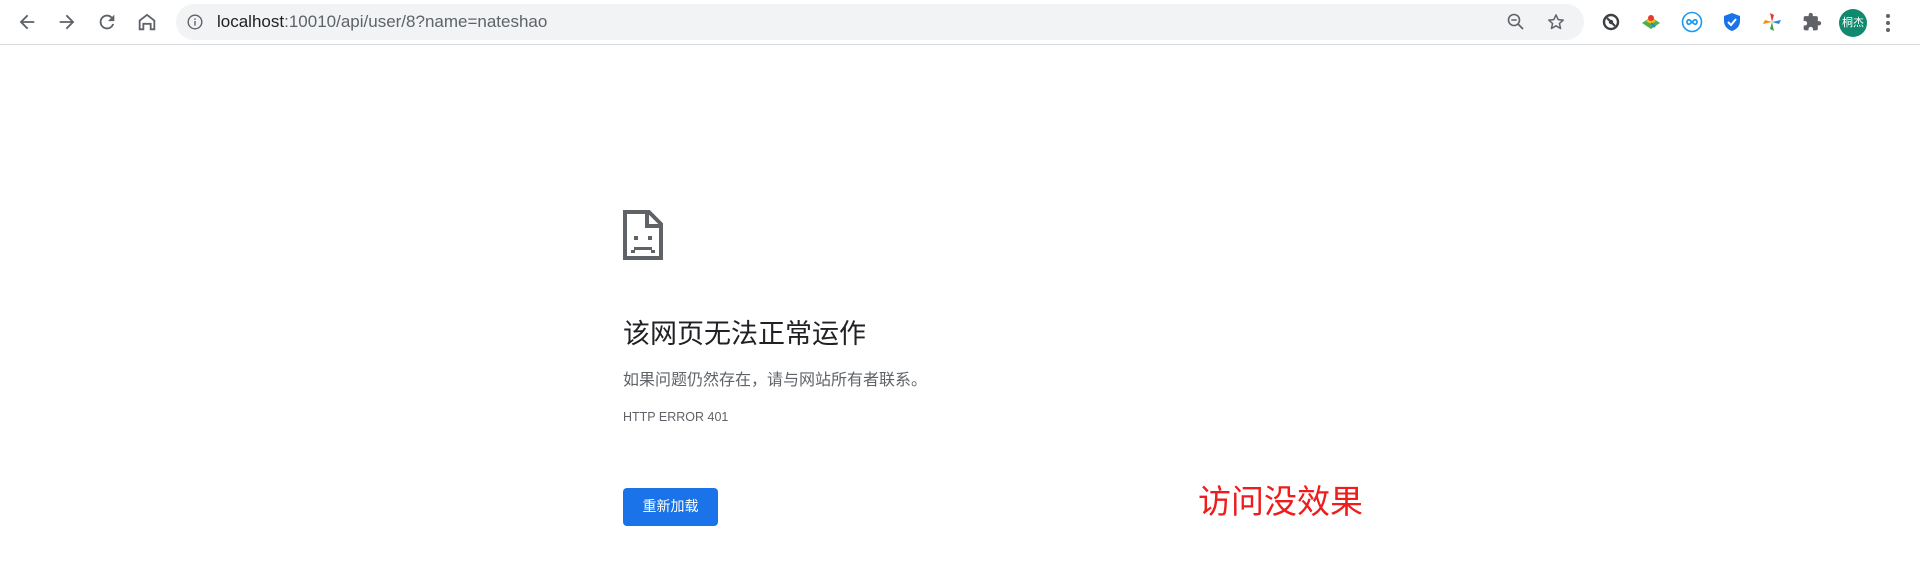  I want to click on browser-toolbar: localhost:10010/api/user/8?name=nateshao, so click(960, 22).